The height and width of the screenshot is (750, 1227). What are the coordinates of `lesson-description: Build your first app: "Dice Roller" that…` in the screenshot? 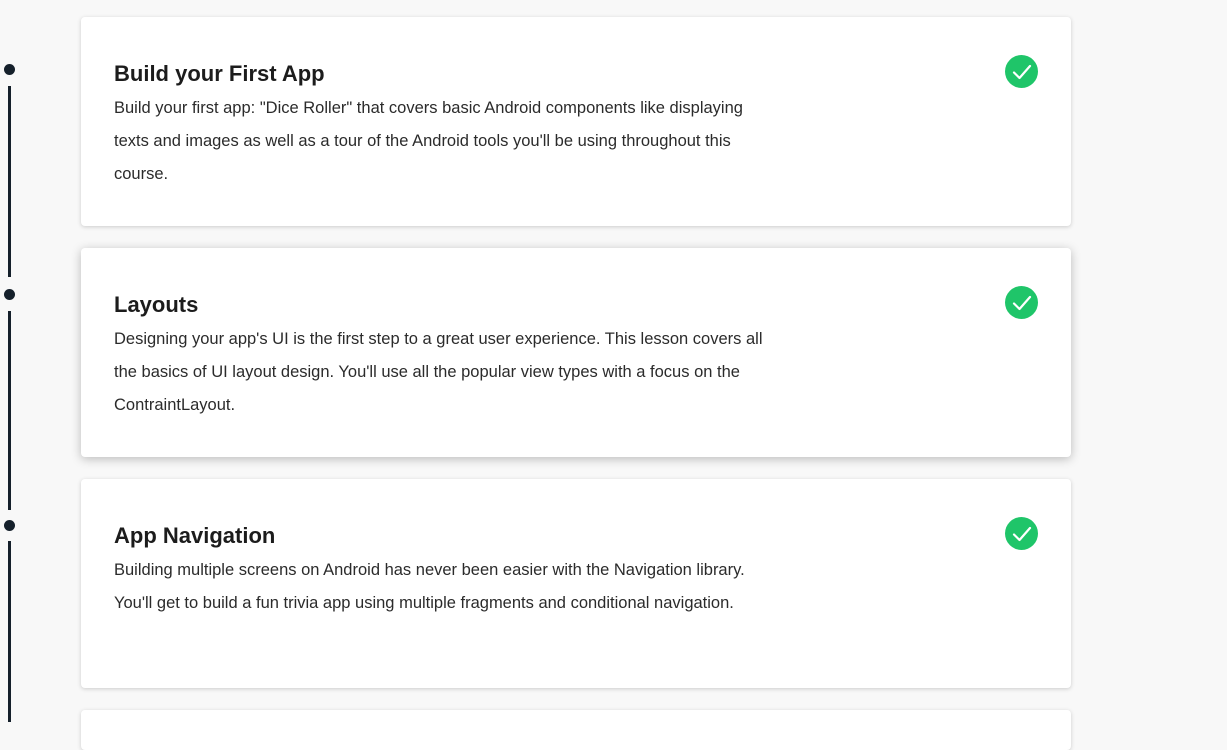 It's located at (428, 141).